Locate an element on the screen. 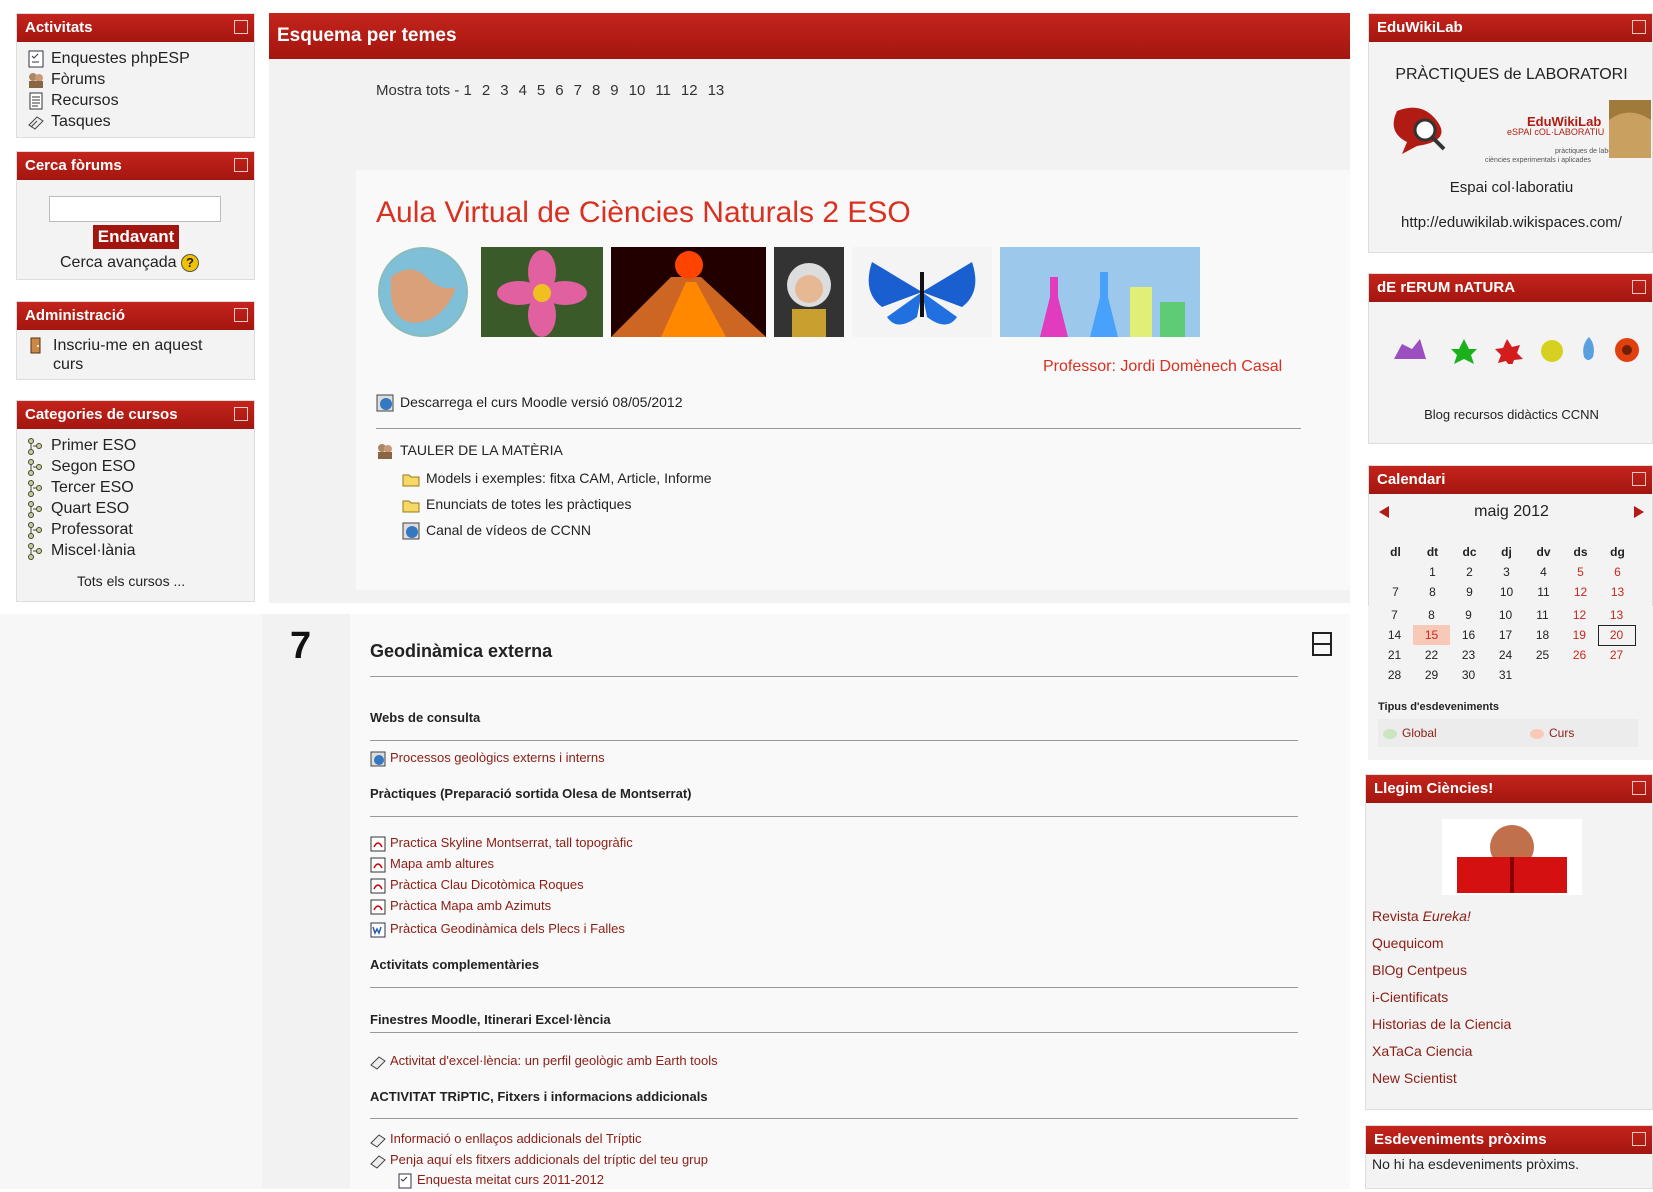  topic-link: 5 is located at coordinates (541, 90).